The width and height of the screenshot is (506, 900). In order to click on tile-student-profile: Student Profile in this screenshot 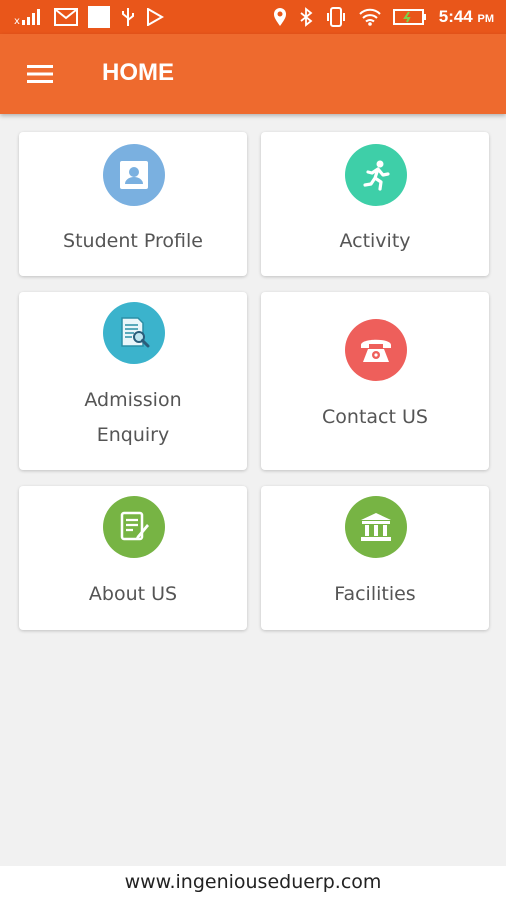, I will do `click(133, 204)`.